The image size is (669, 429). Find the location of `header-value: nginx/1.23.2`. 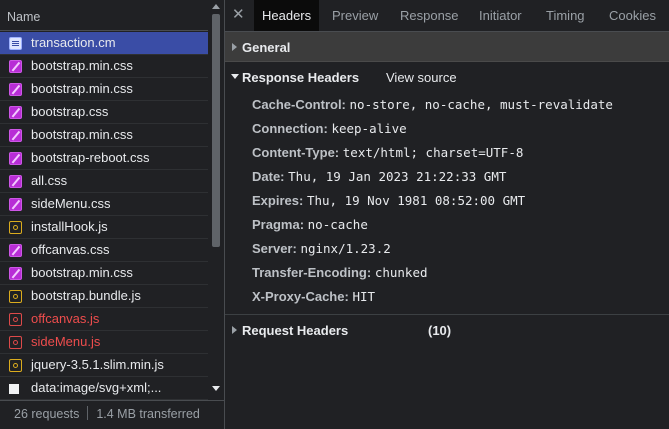

header-value: nginx/1.23.2 is located at coordinates (345, 248).